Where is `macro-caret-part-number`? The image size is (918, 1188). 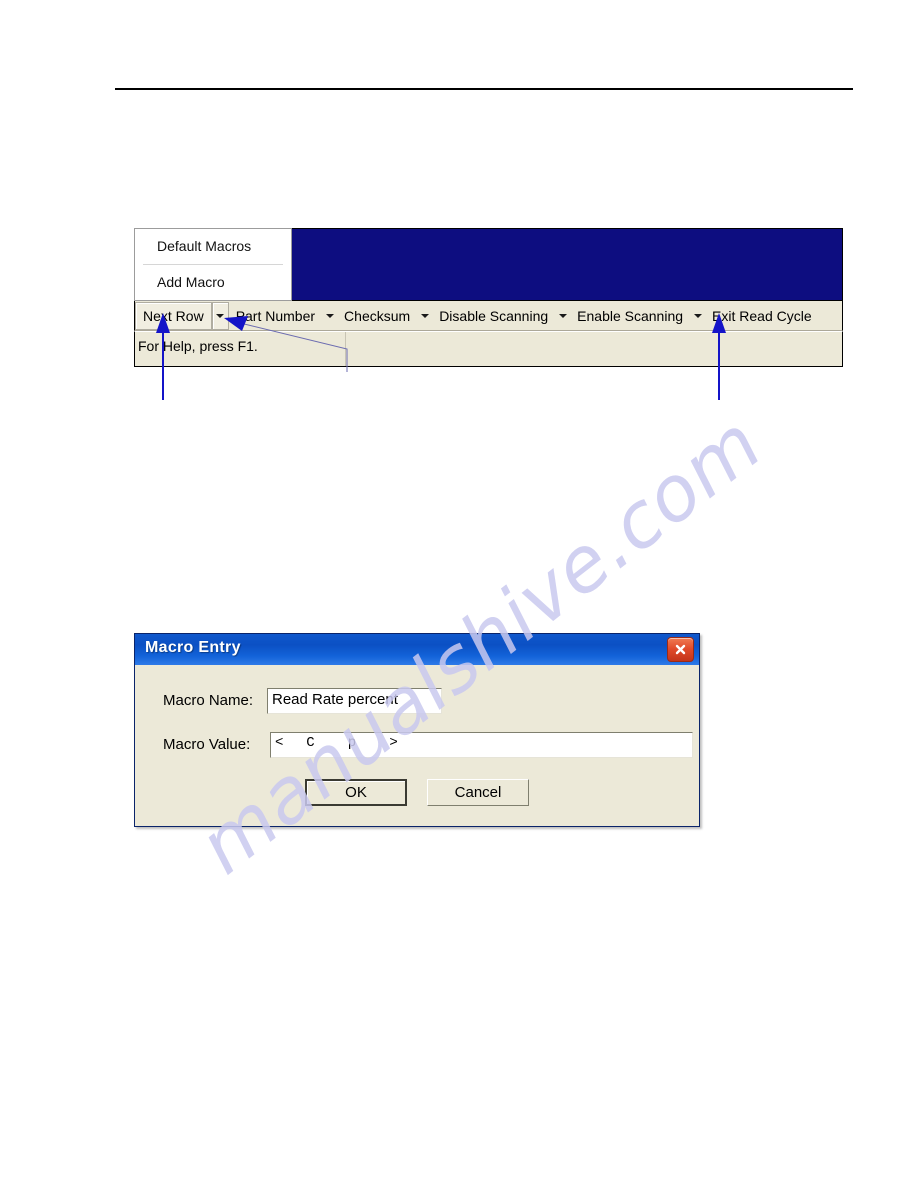 macro-caret-part-number is located at coordinates (329, 316).